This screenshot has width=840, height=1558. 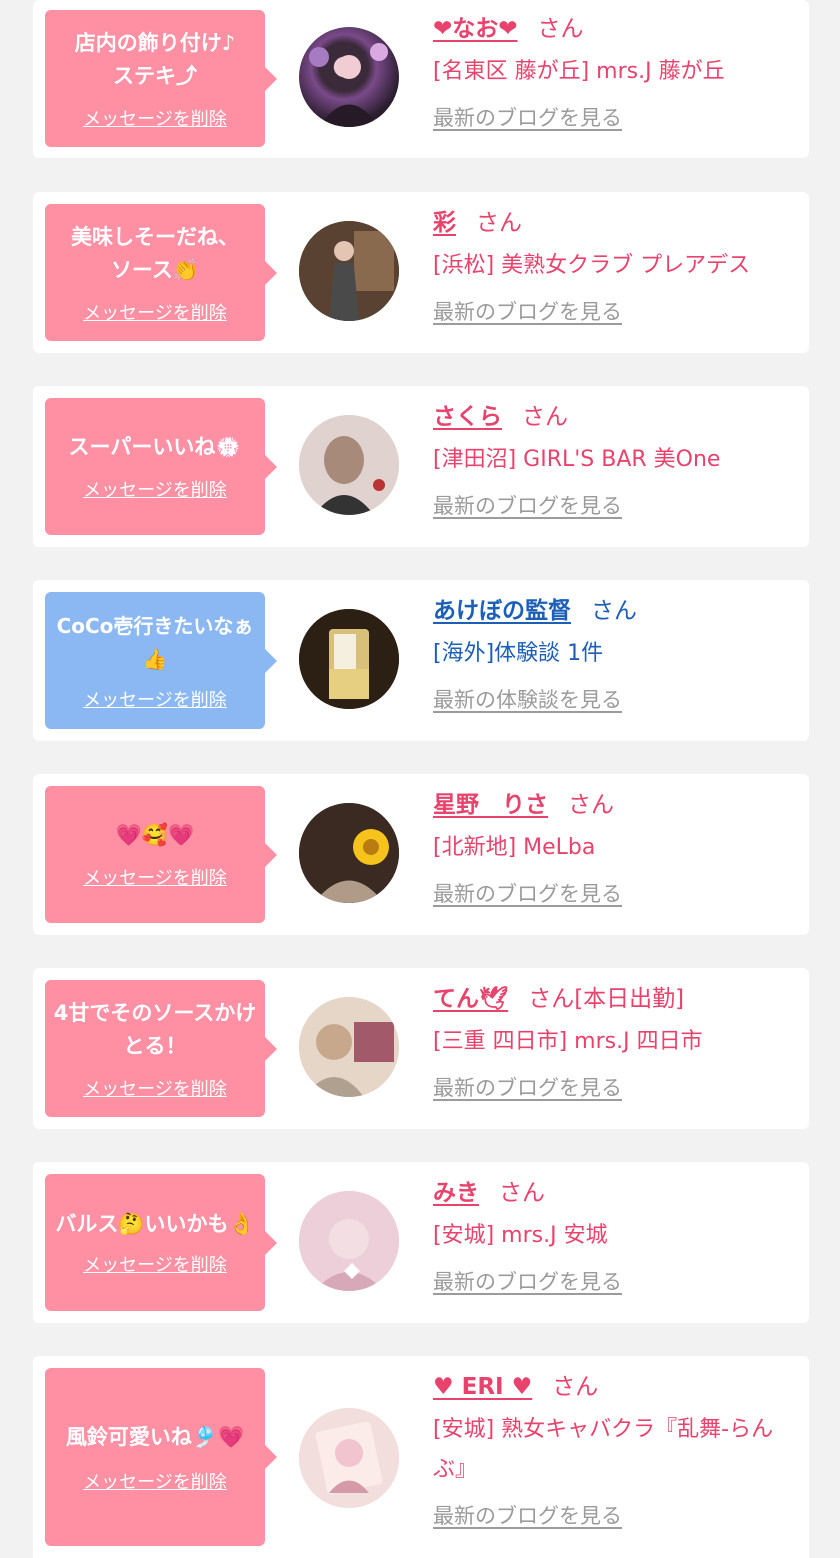 I want to click on user-info: さくら さん [津田沼] GIRL'S BAR 美One 最新のブログを見る, so click(x=615, y=461).